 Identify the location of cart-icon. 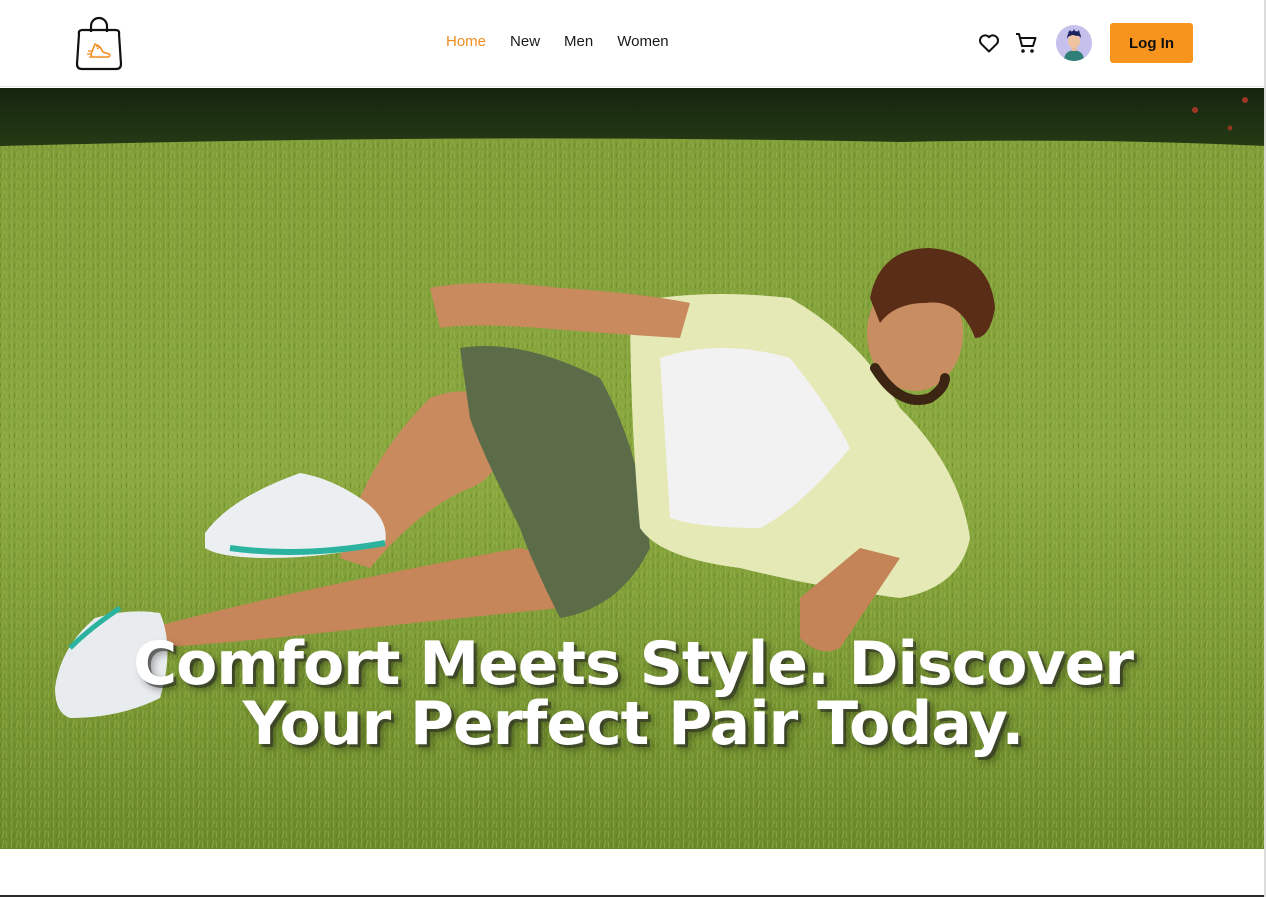
(1026, 43).